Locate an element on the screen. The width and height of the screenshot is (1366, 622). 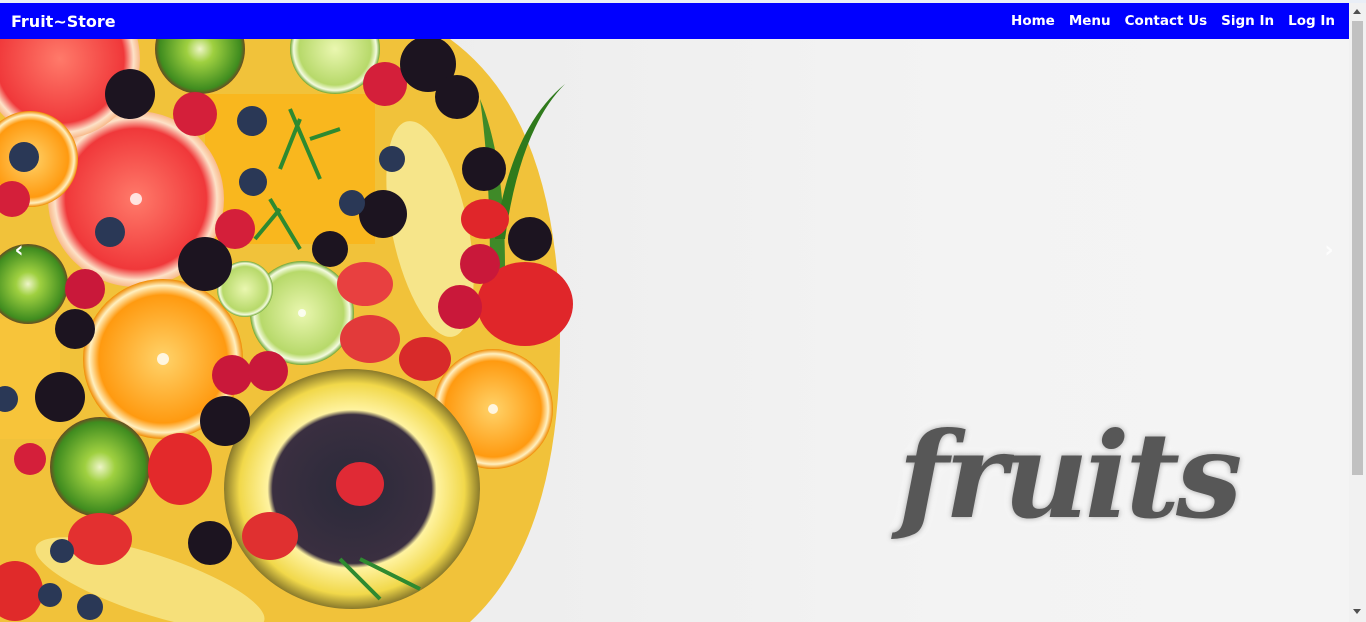
nav-link-log-in: Log In is located at coordinates (1311, 21).